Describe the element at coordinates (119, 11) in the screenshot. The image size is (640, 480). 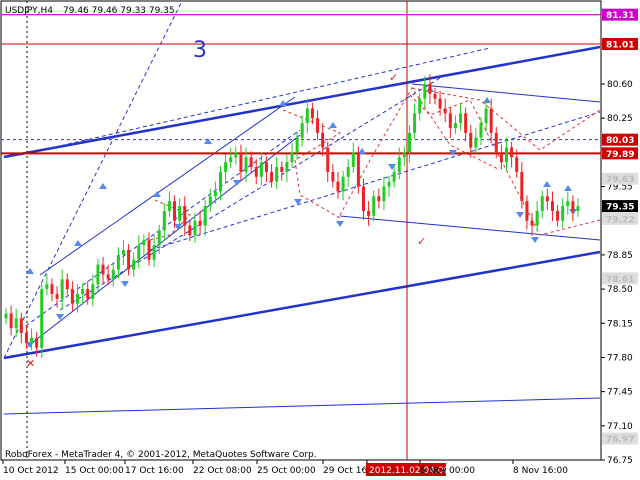
I see `chart-ohlc: 79.46 79.46 79.33 79.35` at that location.